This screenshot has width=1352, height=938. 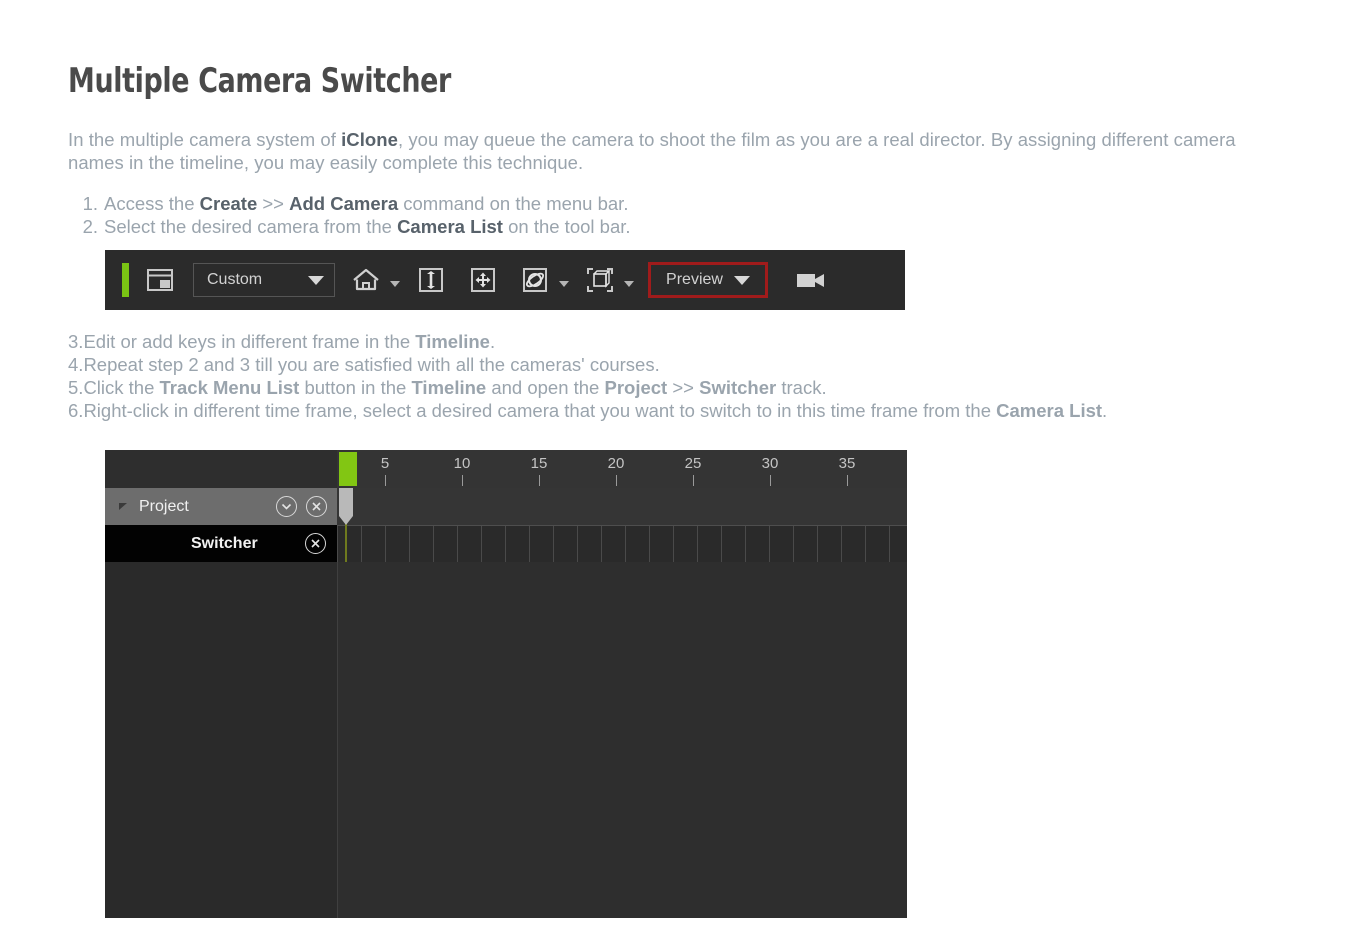 I want to click on list-item-number: 6., so click(x=76, y=410).